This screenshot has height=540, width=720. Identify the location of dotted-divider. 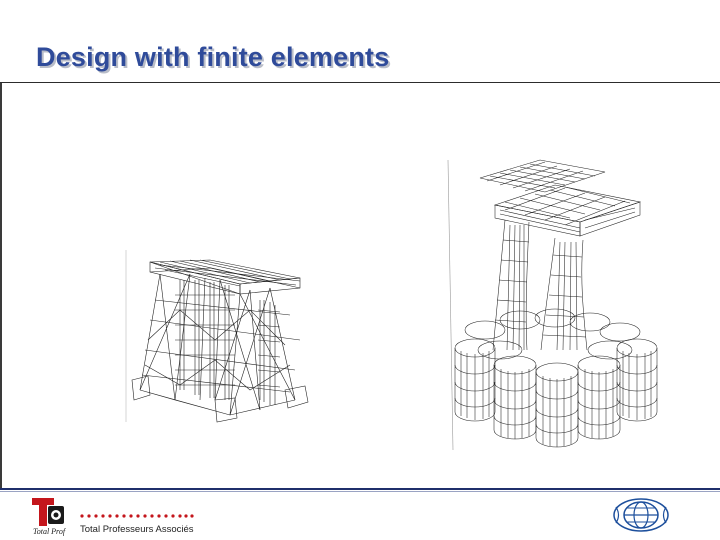
(137, 516).